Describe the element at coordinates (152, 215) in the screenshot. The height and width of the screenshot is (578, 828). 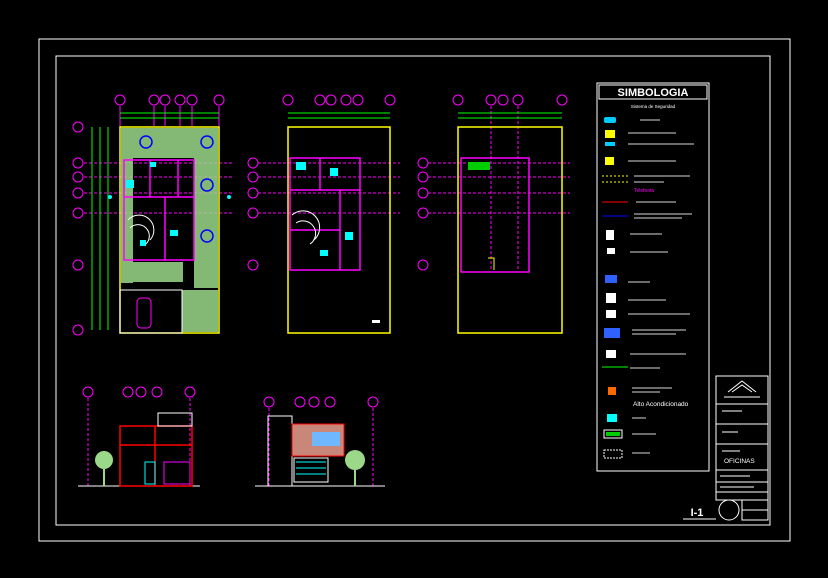
I see `plan-ground-floor` at that location.